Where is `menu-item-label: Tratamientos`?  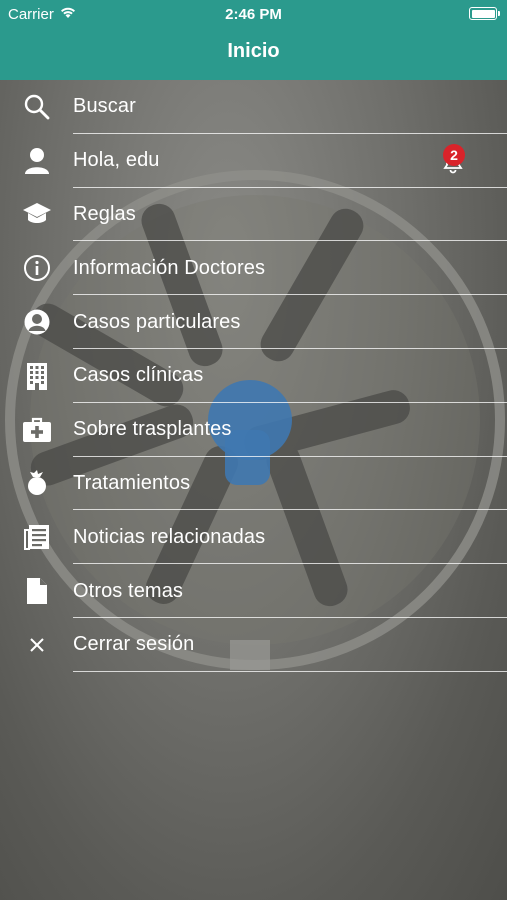 menu-item-label: Tratamientos is located at coordinates (132, 482).